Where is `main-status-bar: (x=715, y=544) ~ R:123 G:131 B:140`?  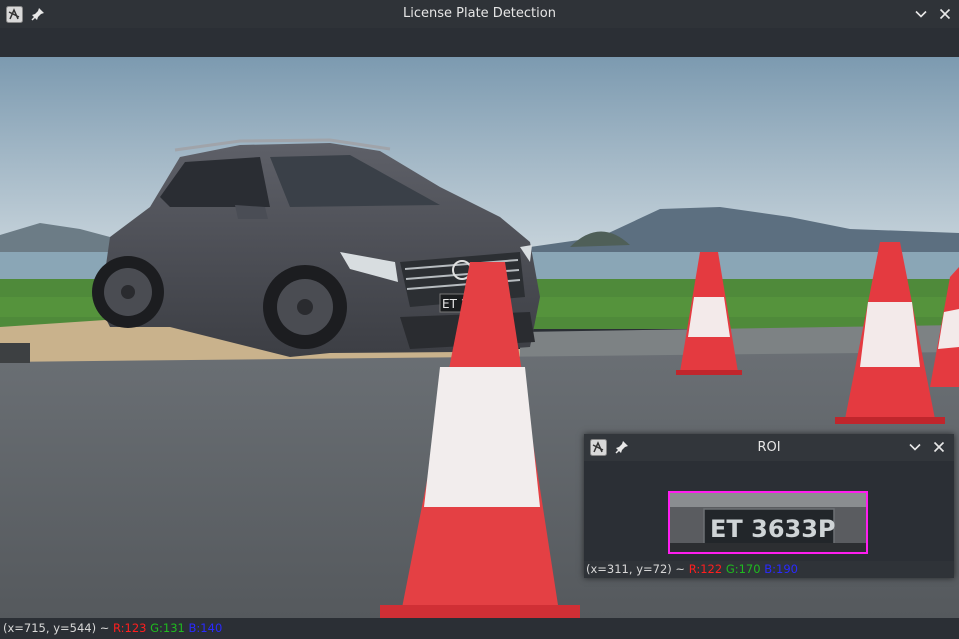
main-status-bar: (x=715, y=544) ~ R:123 G:131 B:140 is located at coordinates (479, 628).